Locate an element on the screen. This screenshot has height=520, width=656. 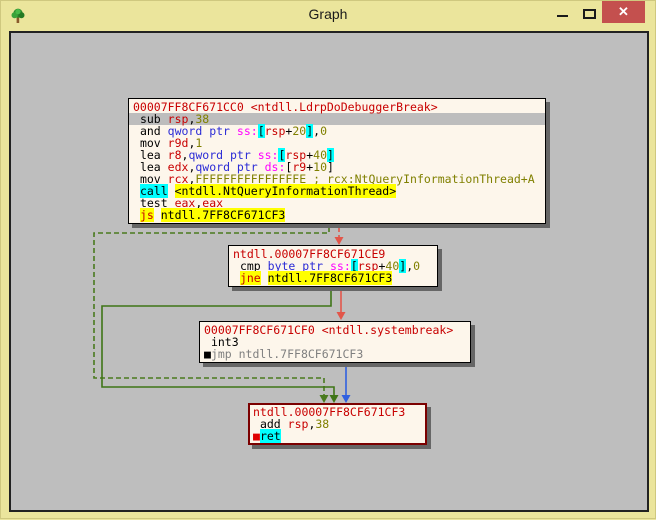
close-icon: ✕ is located at coordinates (623, 11).